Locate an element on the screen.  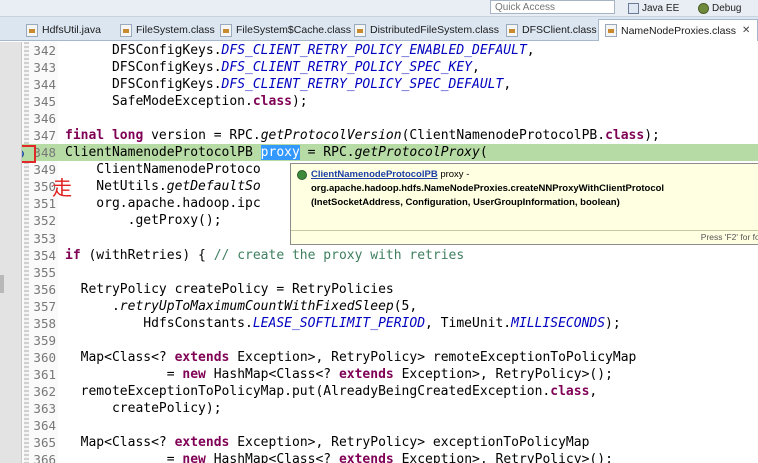
close-tab-icon: ✕ is located at coordinates (746, 30).